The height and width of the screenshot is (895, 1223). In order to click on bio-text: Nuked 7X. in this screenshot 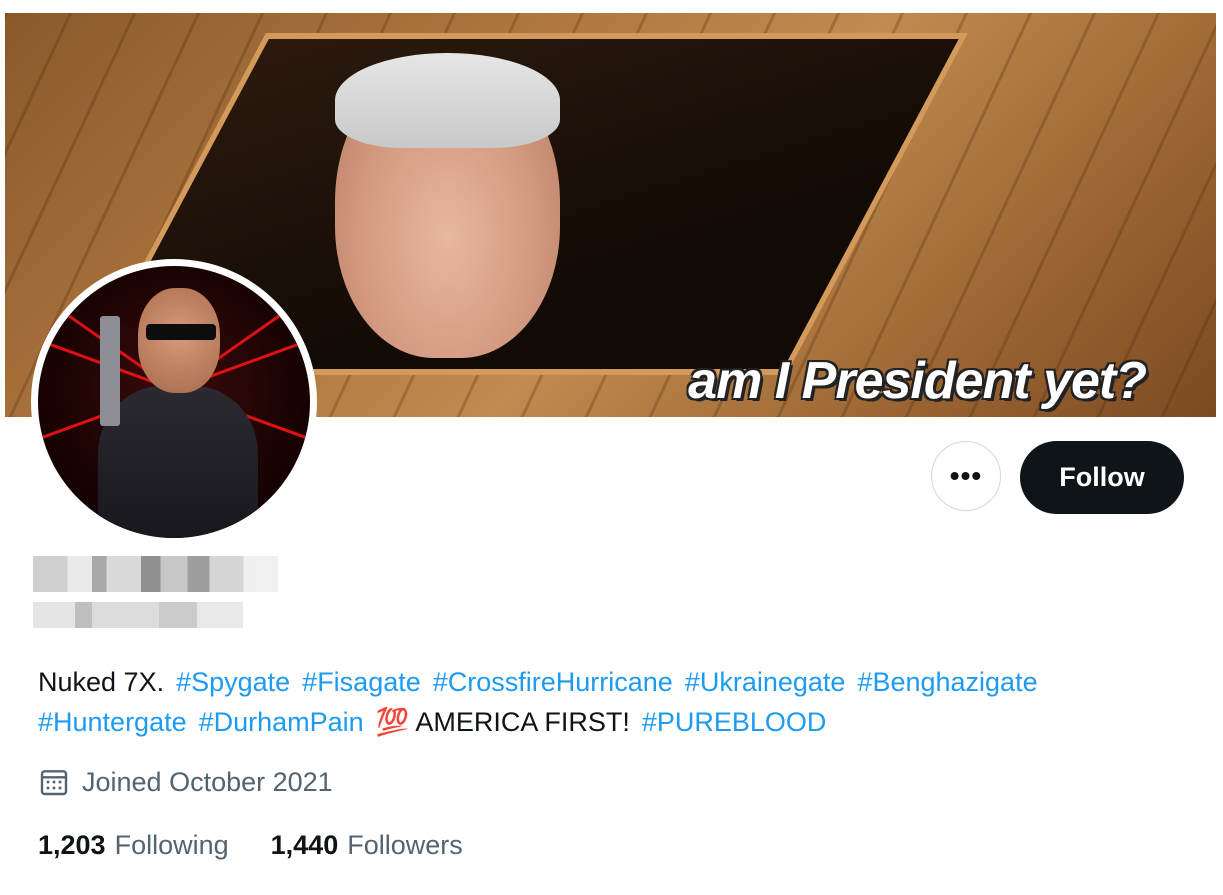, I will do `click(101, 682)`.